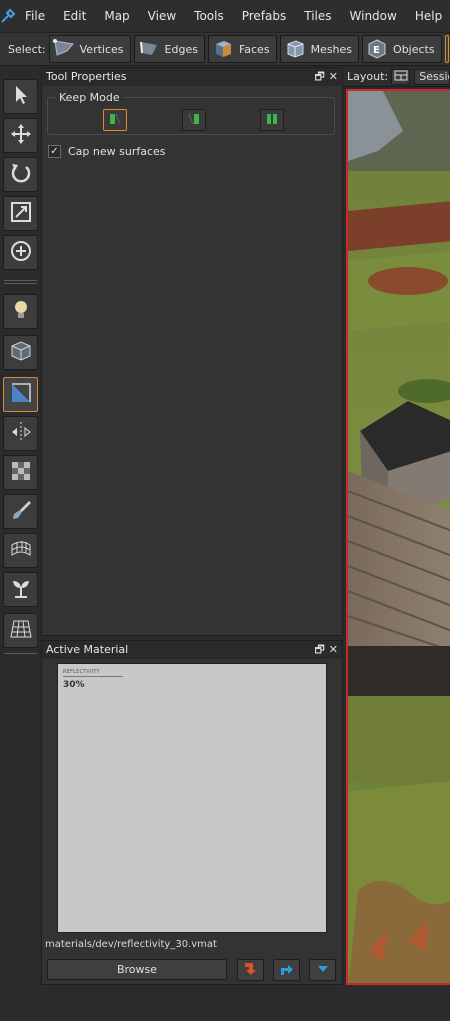  I want to click on menu-help: Help, so click(428, 16).